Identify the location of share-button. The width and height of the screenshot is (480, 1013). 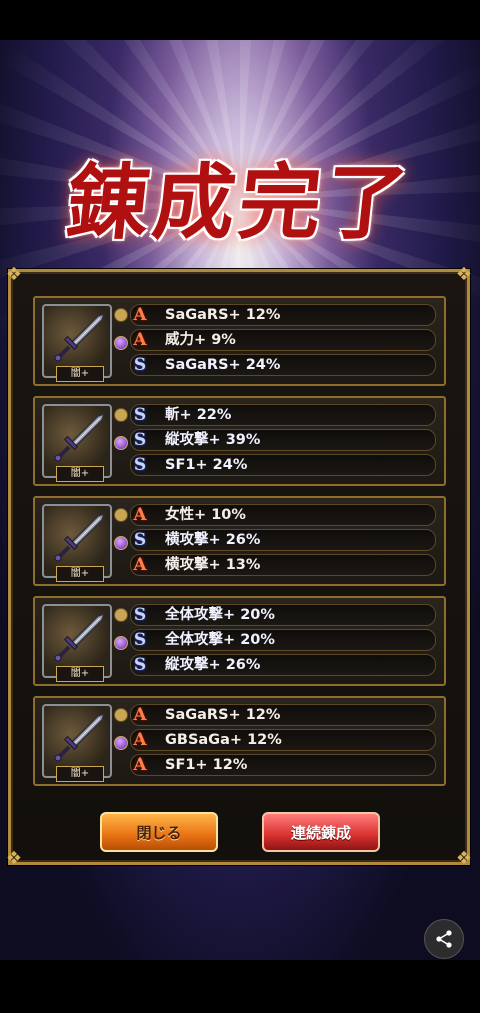
(444, 939).